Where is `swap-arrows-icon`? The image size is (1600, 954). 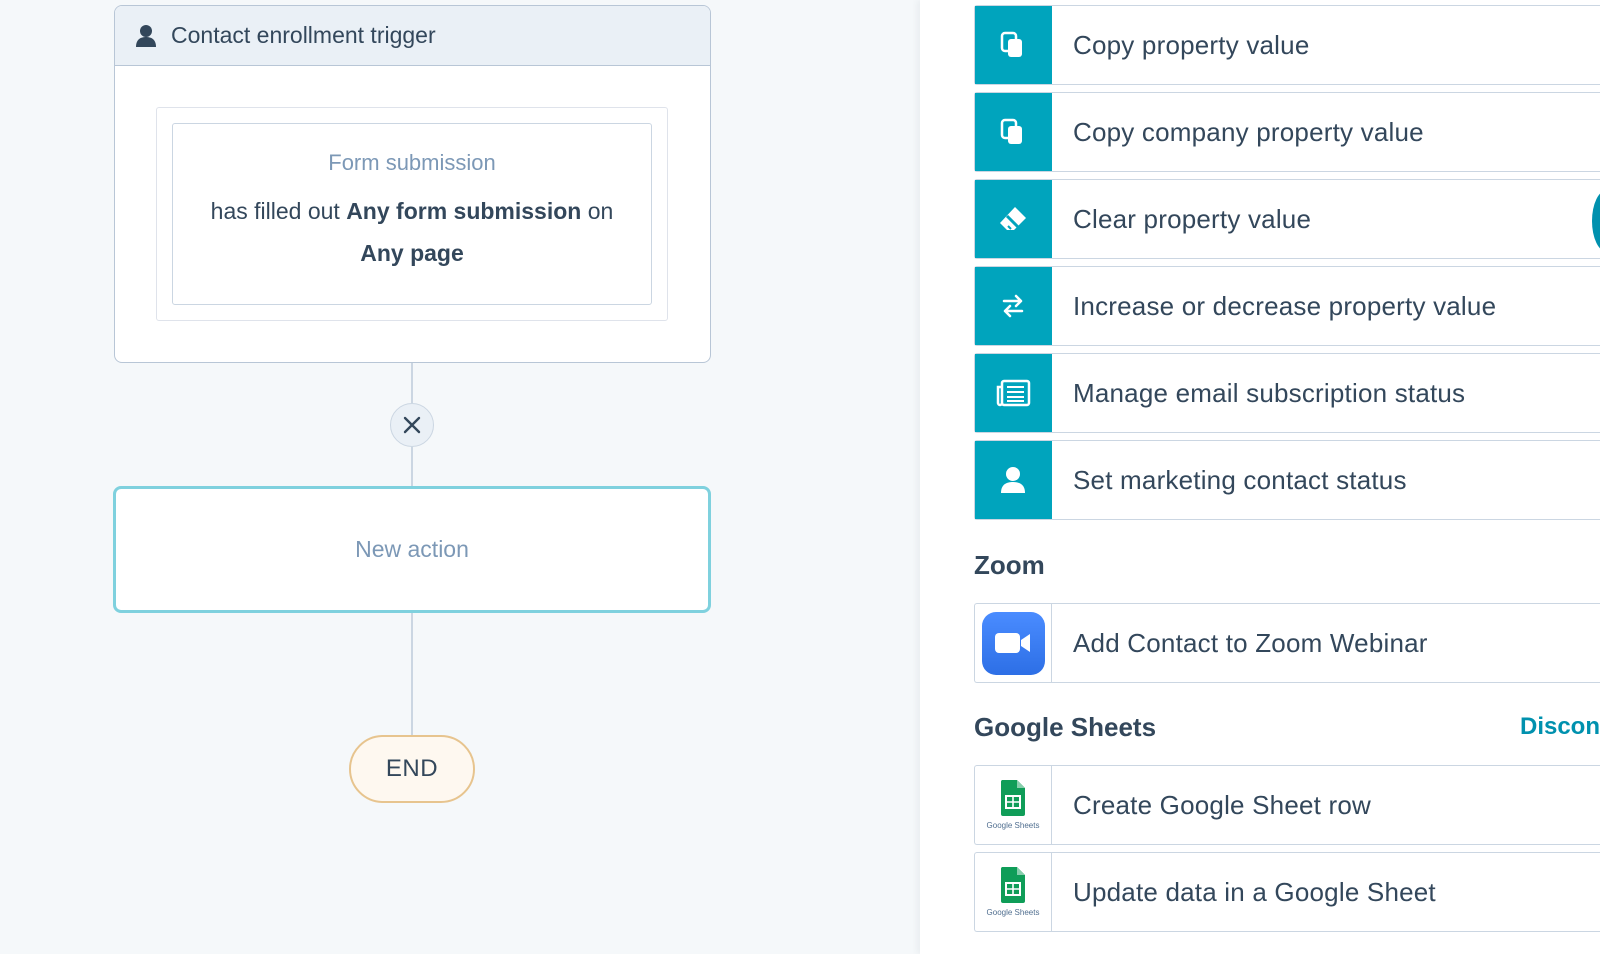 swap-arrows-icon is located at coordinates (1013, 306).